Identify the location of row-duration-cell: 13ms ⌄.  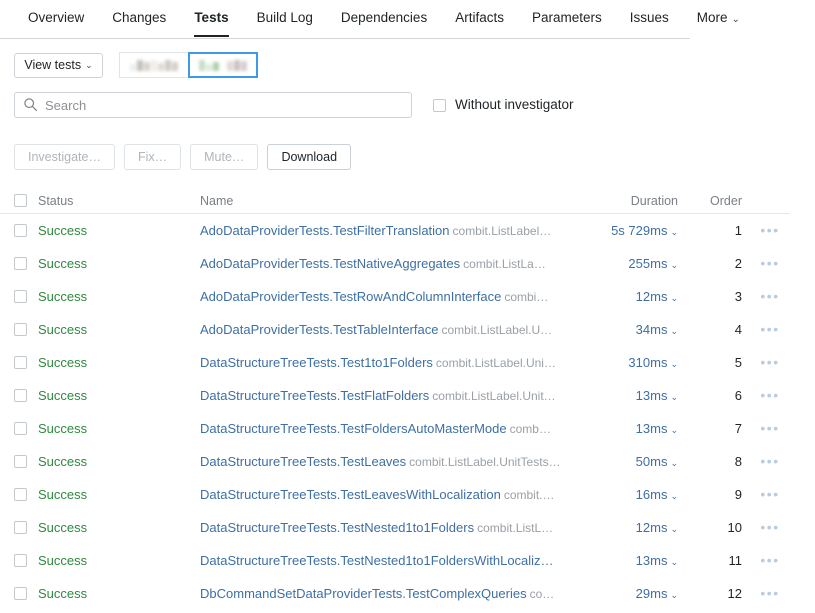
(629, 429).